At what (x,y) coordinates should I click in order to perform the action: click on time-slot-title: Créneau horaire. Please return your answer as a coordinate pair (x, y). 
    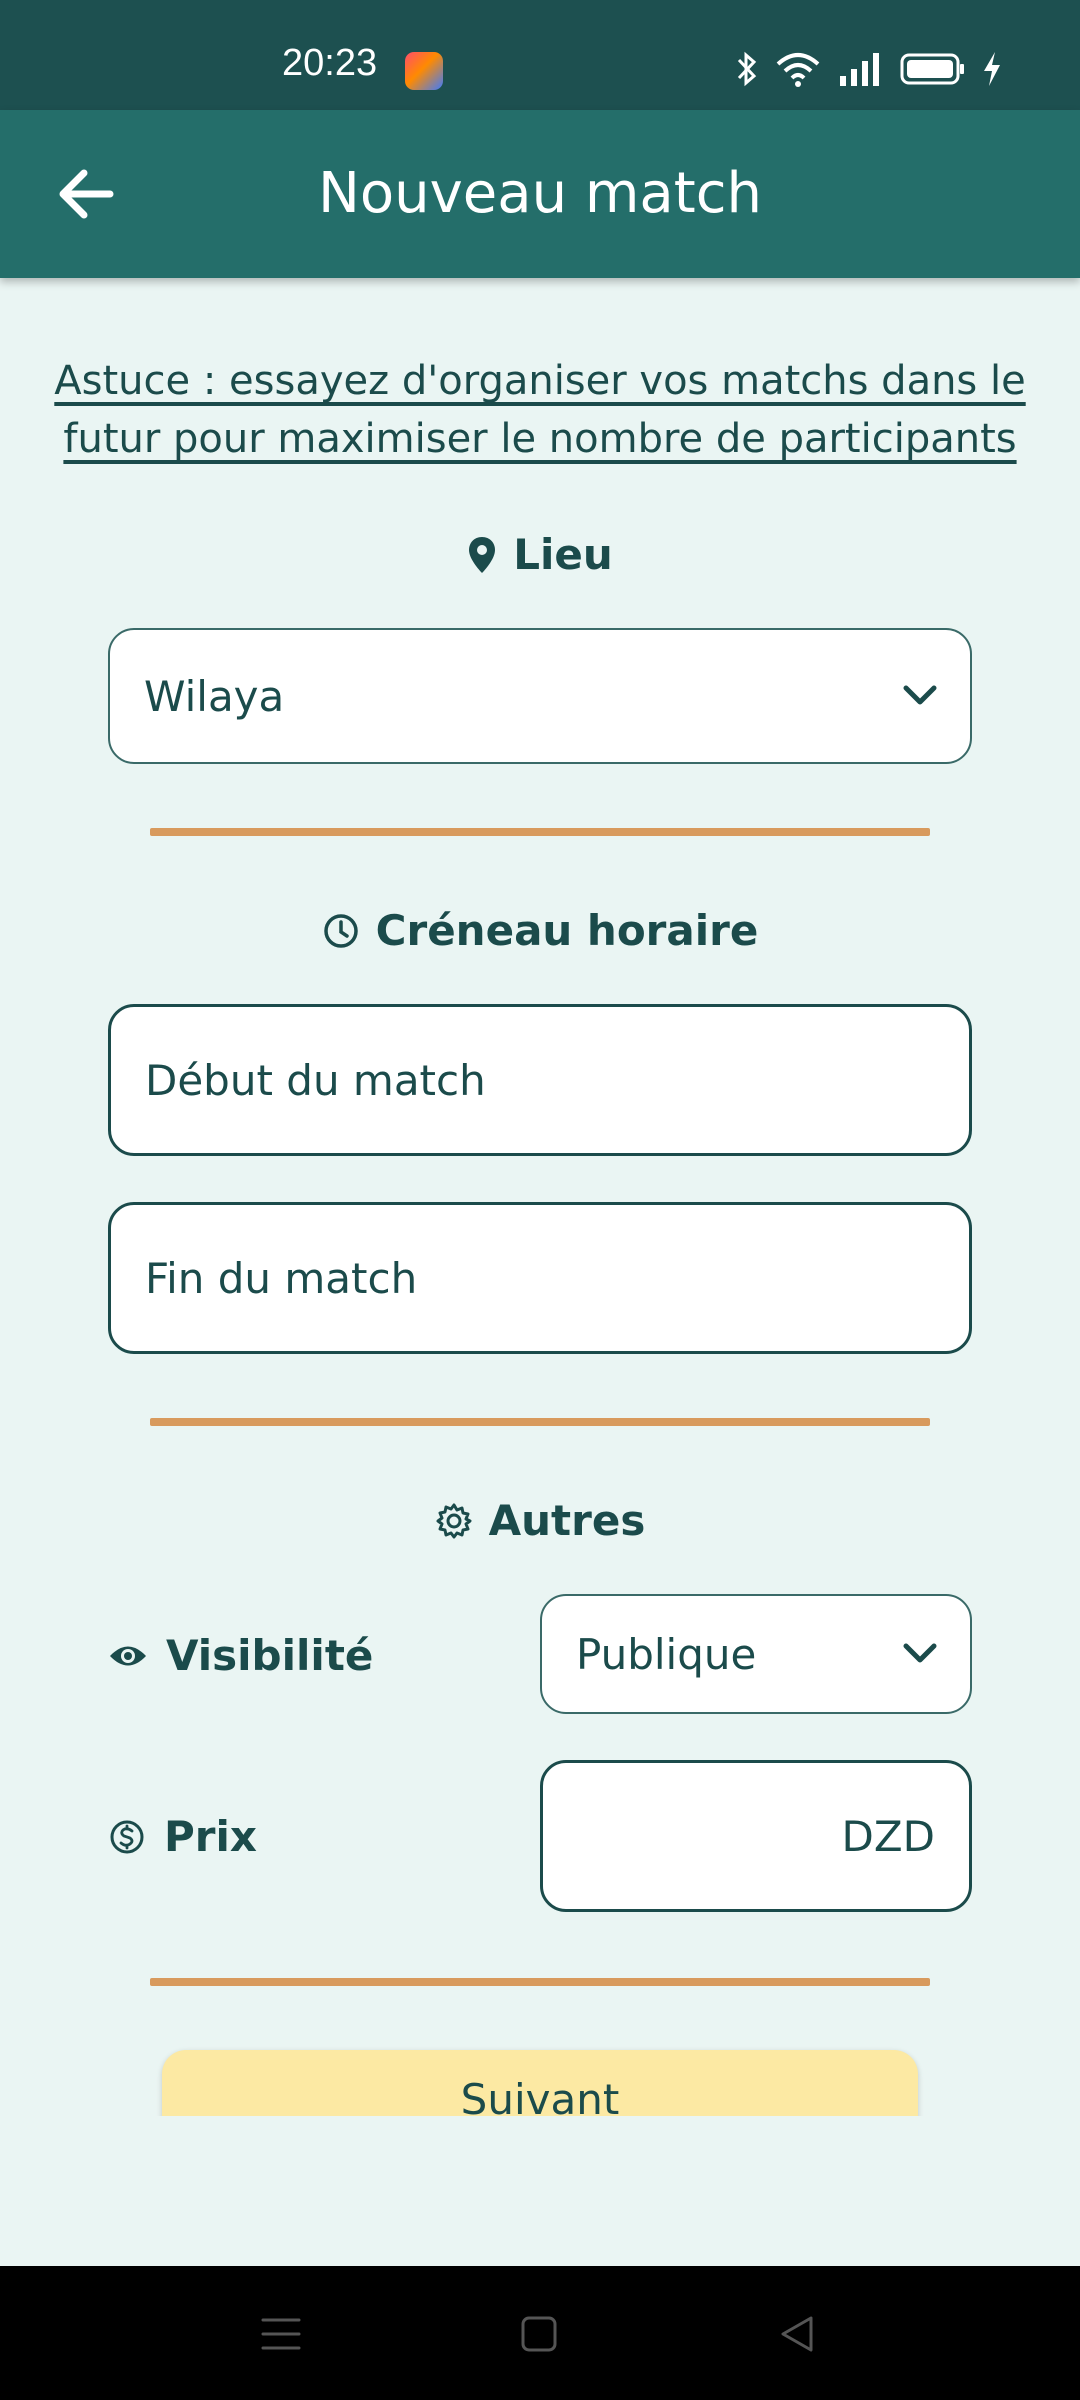
    Looking at the image, I should click on (567, 930).